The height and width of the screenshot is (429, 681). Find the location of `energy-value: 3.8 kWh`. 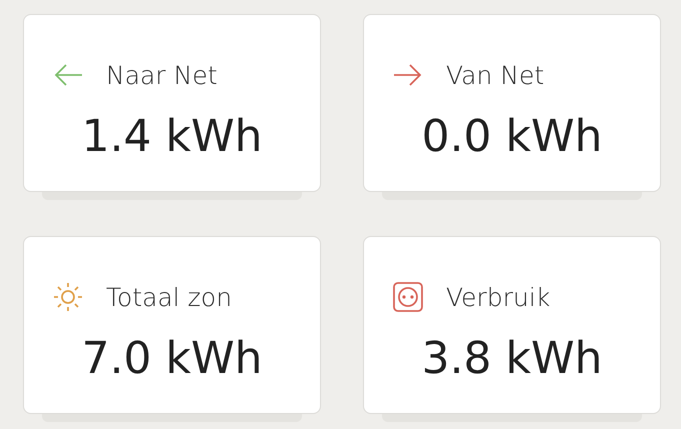

energy-value: 3.8 kWh is located at coordinates (512, 359).